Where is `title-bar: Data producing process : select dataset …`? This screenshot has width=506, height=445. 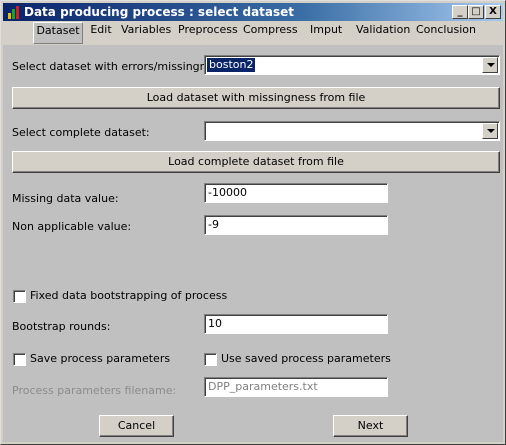
title-bar: Data producing process : select dataset … is located at coordinates (253, 12).